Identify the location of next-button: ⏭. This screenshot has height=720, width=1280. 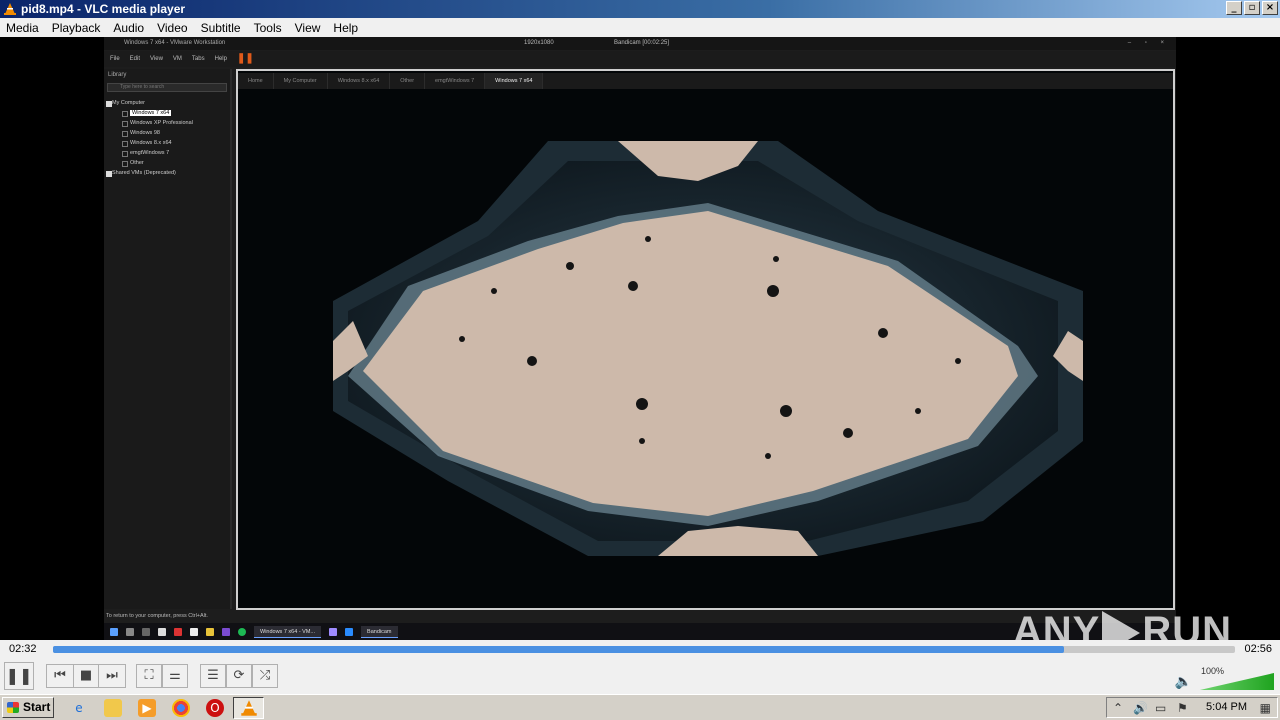
(112, 676).